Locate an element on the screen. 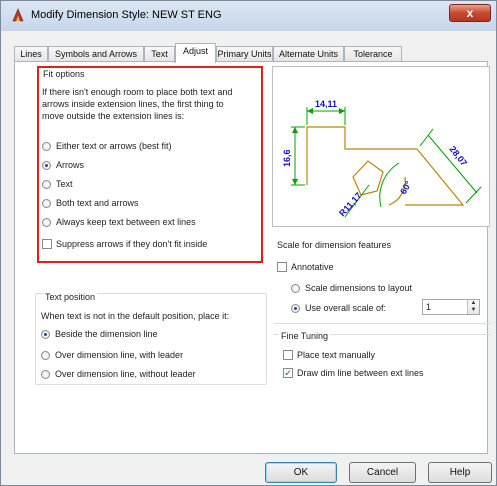 The image size is (497, 486). checkmark-icon: ✓ is located at coordinates (288, 373).